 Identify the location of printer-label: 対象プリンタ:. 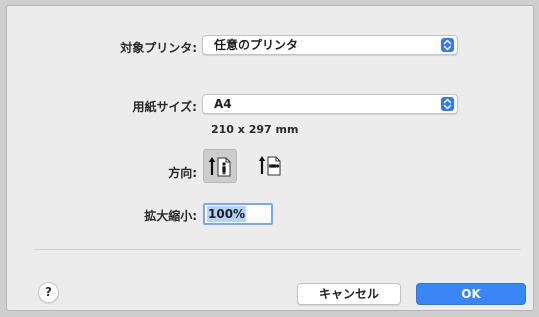
(158, 48).